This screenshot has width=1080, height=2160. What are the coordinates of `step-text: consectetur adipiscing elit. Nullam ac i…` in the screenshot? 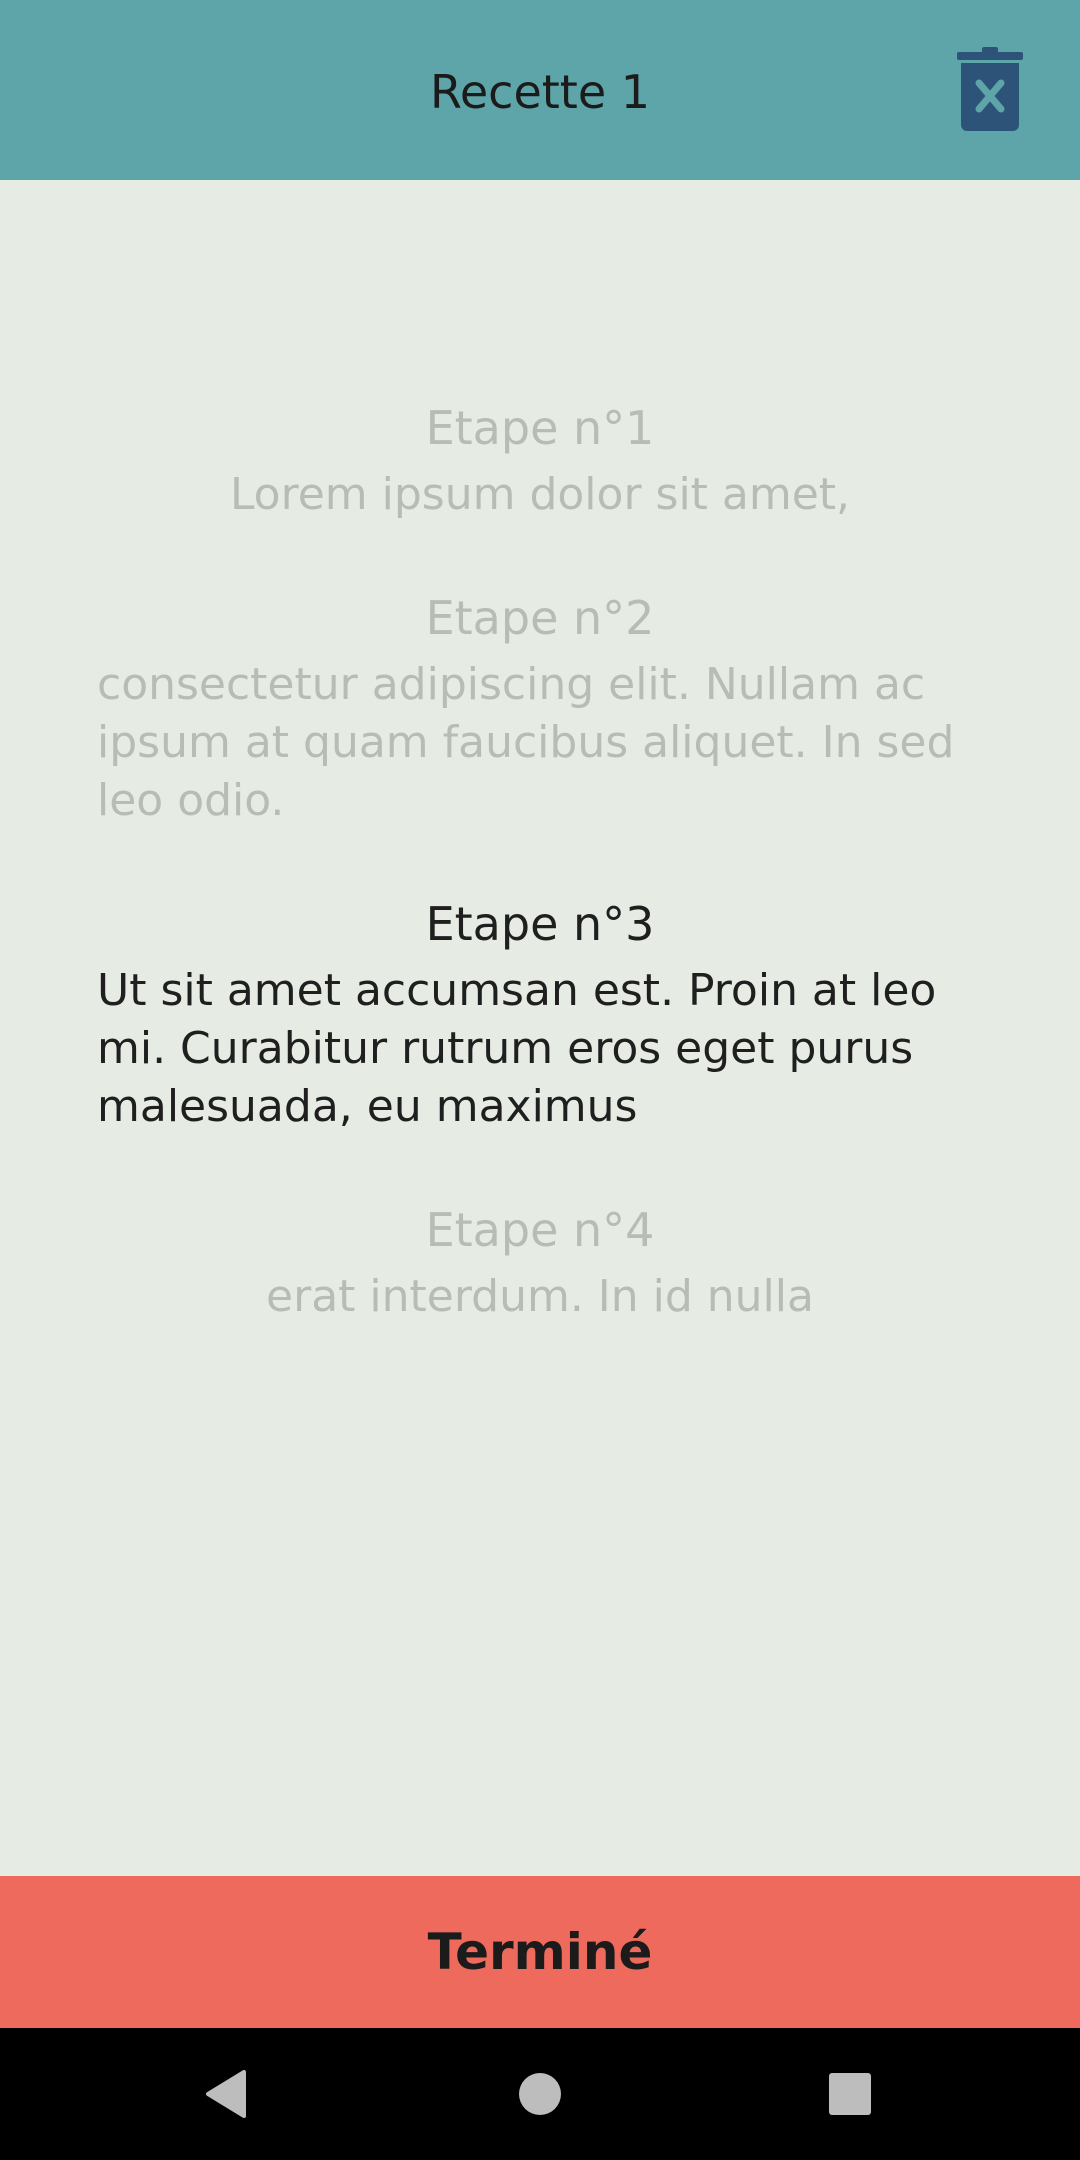 It's located at (526, 742).